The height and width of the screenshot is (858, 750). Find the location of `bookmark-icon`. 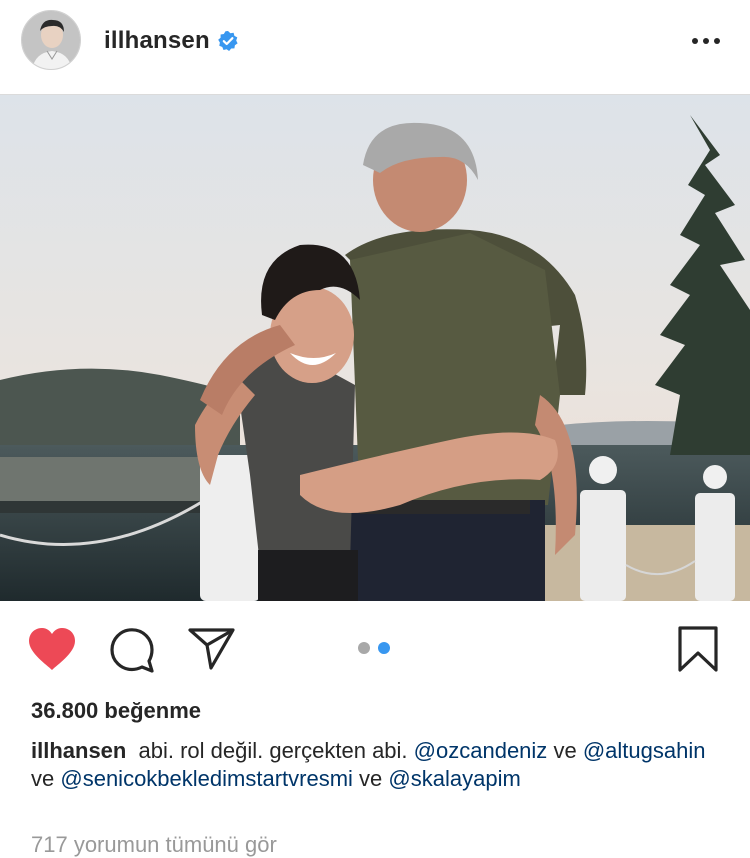

bookmark-icon is located at coordinates (698, 649).